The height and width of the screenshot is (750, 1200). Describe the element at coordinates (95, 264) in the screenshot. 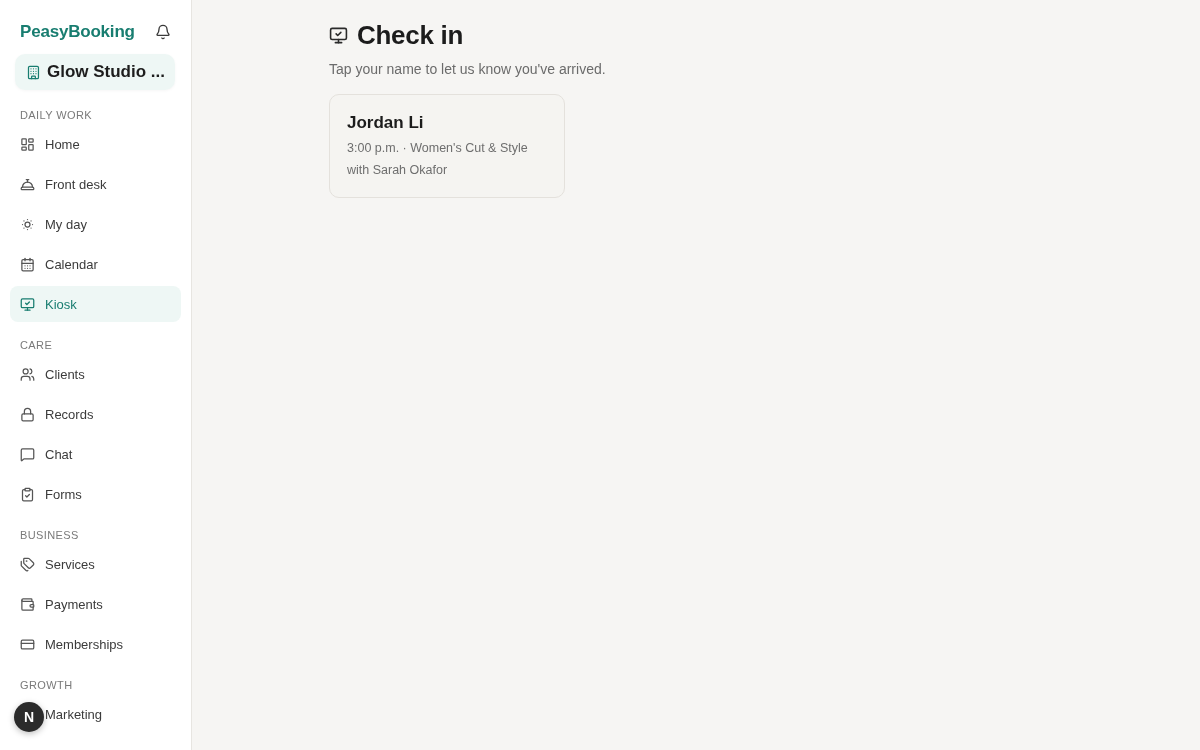

I see `nav-item: Calendar` at that location.